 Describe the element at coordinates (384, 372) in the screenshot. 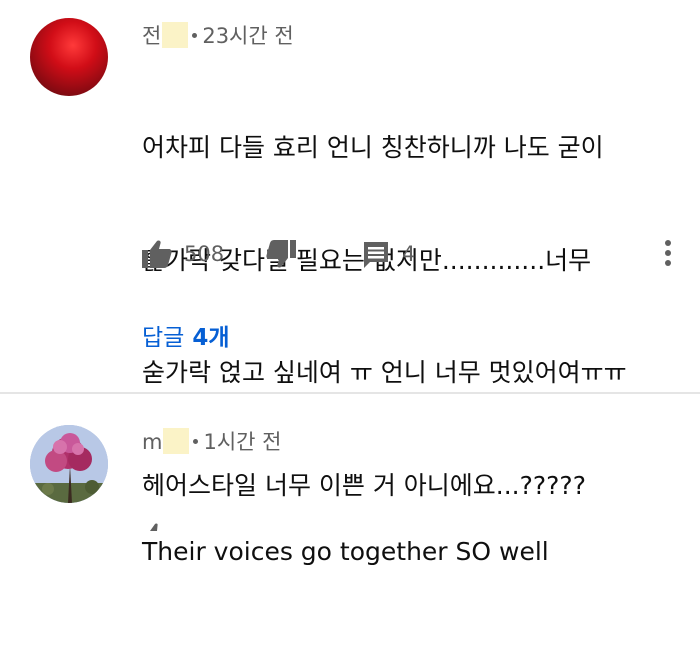

I see `comment-text-line: 숟가락 얹고 싶네여 ㅠ 언니 너무 멋있어여ㅠㅠ` at that location.